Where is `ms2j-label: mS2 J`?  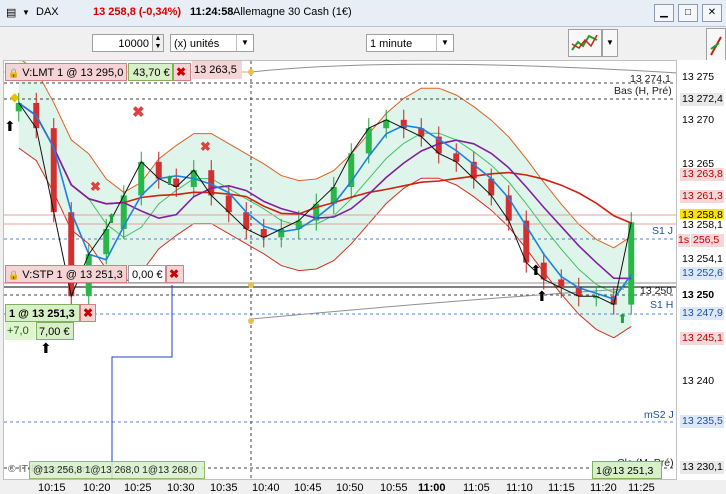 ms2j-label: mS2 J is located at coordinates (659, 415).